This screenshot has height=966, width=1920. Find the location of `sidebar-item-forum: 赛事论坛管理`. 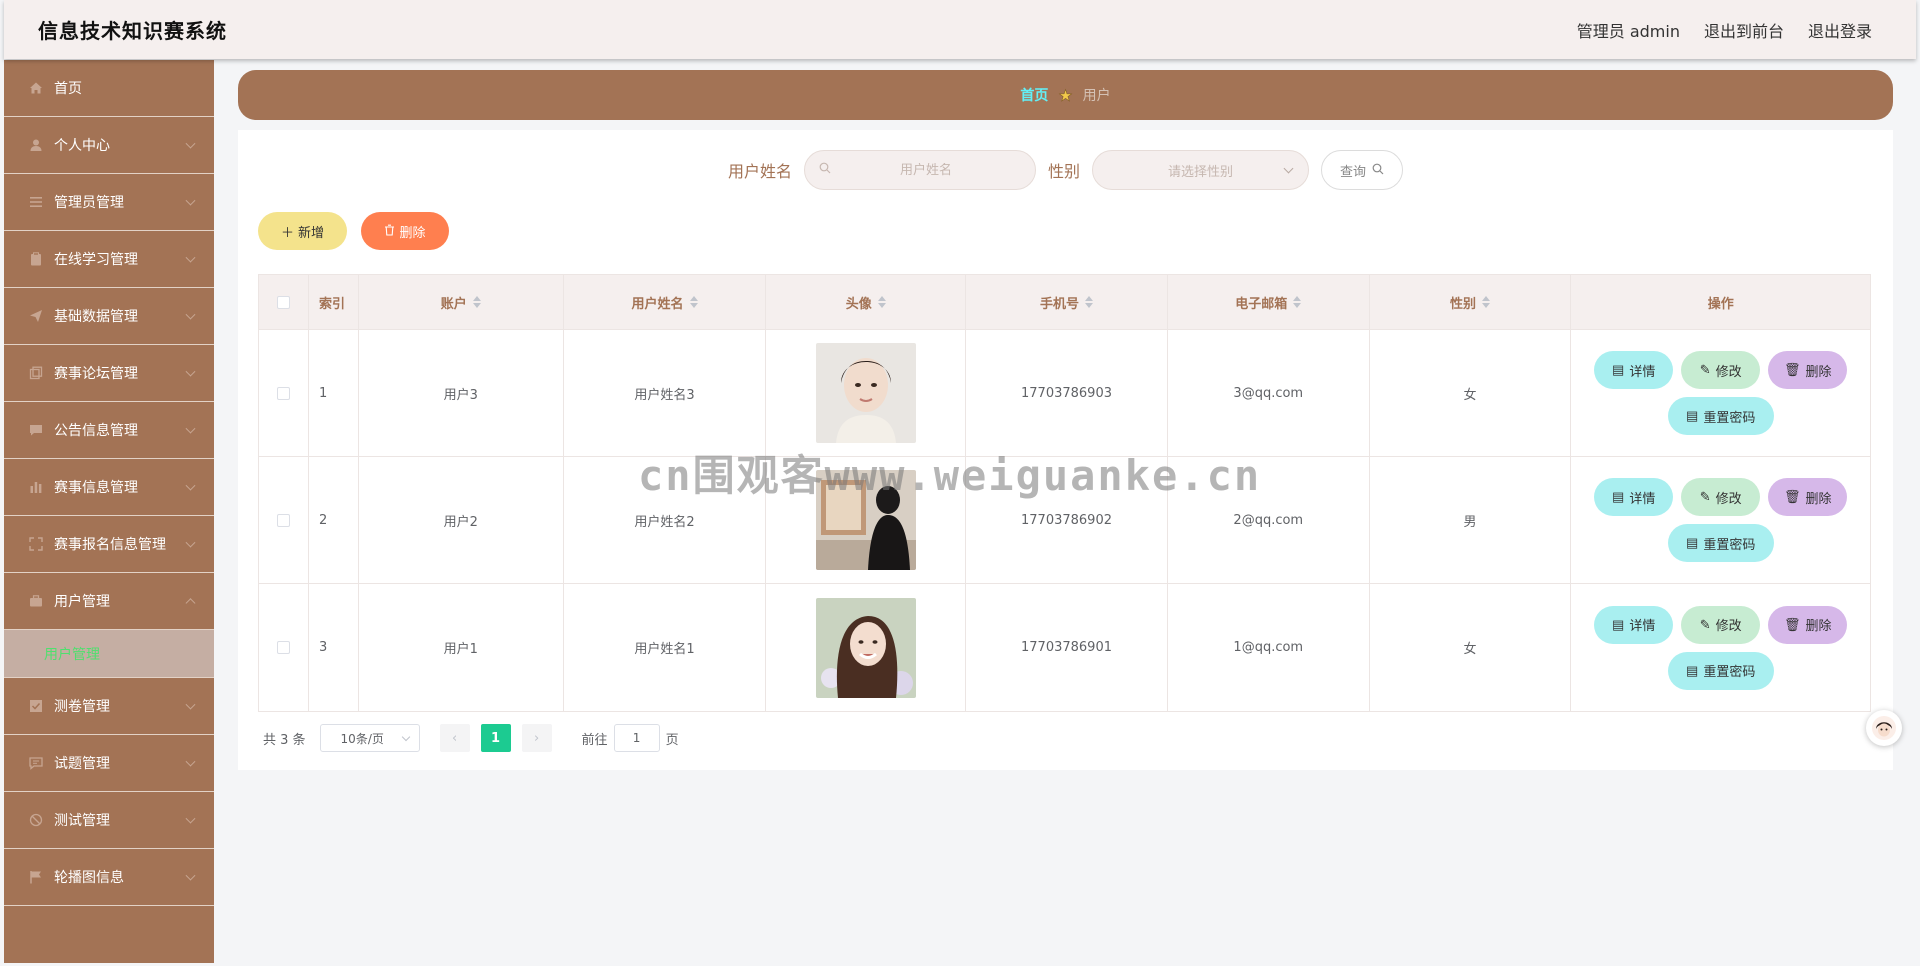

sidebar-item-forum: 赛事论坛管理 is located at coordinates (109, 373).